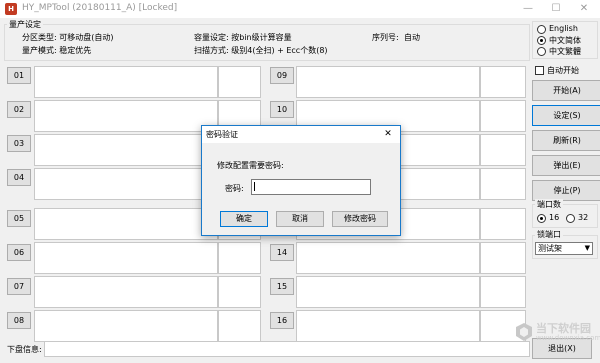 Image resolution: width=600 pixels, height=363 pixels. I want to click on minimize-button: —, so click(528, 9).